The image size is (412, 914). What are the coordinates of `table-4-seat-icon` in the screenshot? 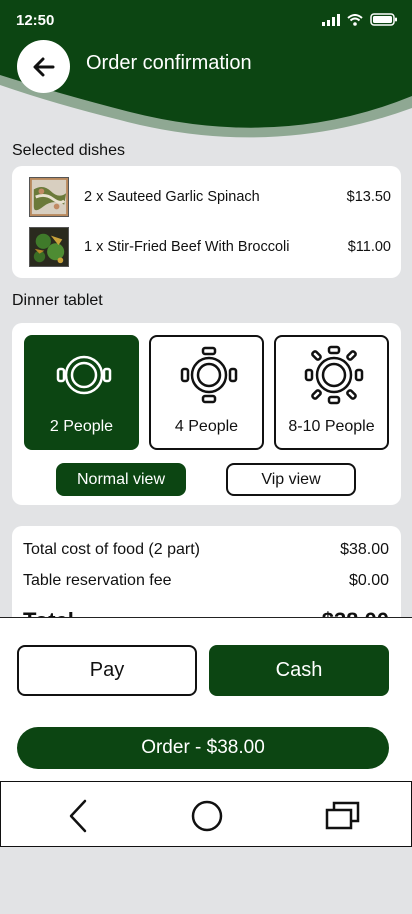 It's located at (209, 375).